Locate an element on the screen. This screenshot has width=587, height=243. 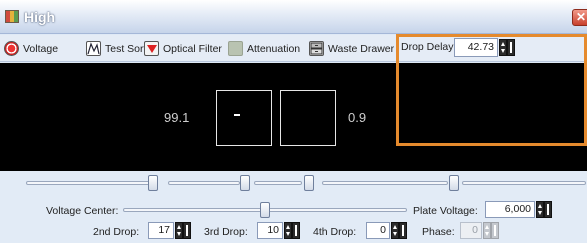
drop2-stepper is located at coordinates (183, 230).